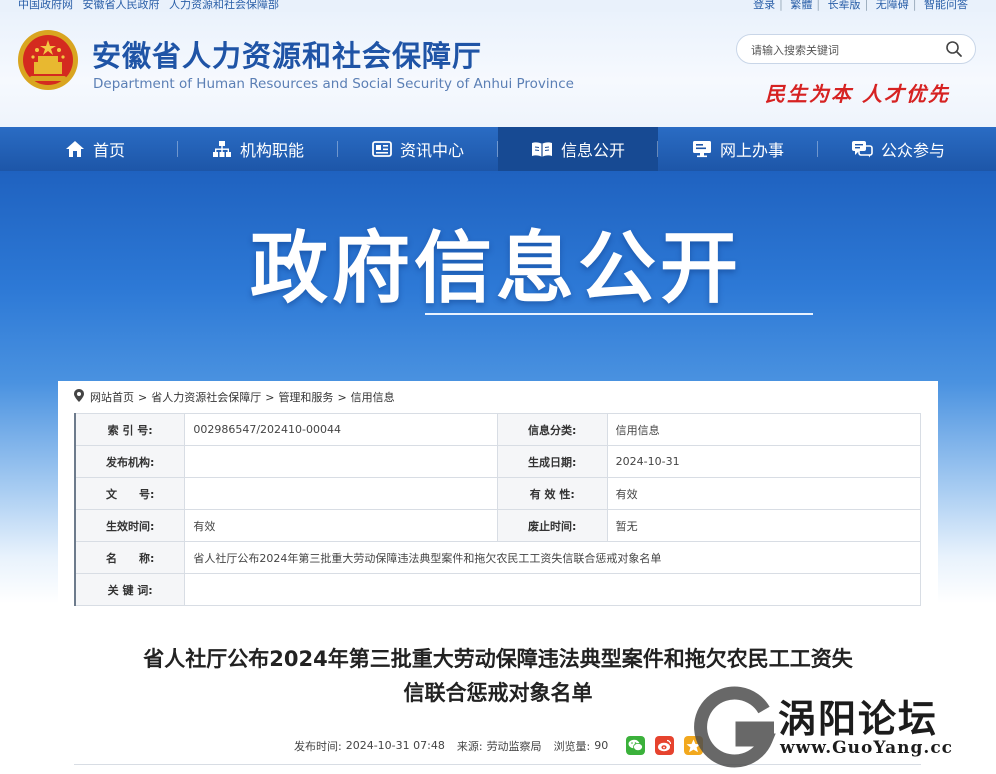 This screenshot has height=774, width=996. Describe the element at coordinates (514, 746) in the screenshot. I see `source-value: 劳动监察局` at that location.